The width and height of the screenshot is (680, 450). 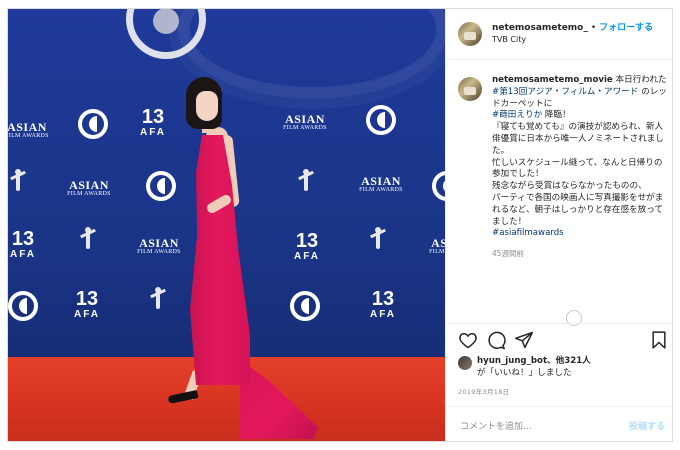 I want to click on post-header: netemosametemo_ • フォローする TVB City, so click(x=559, y=34).